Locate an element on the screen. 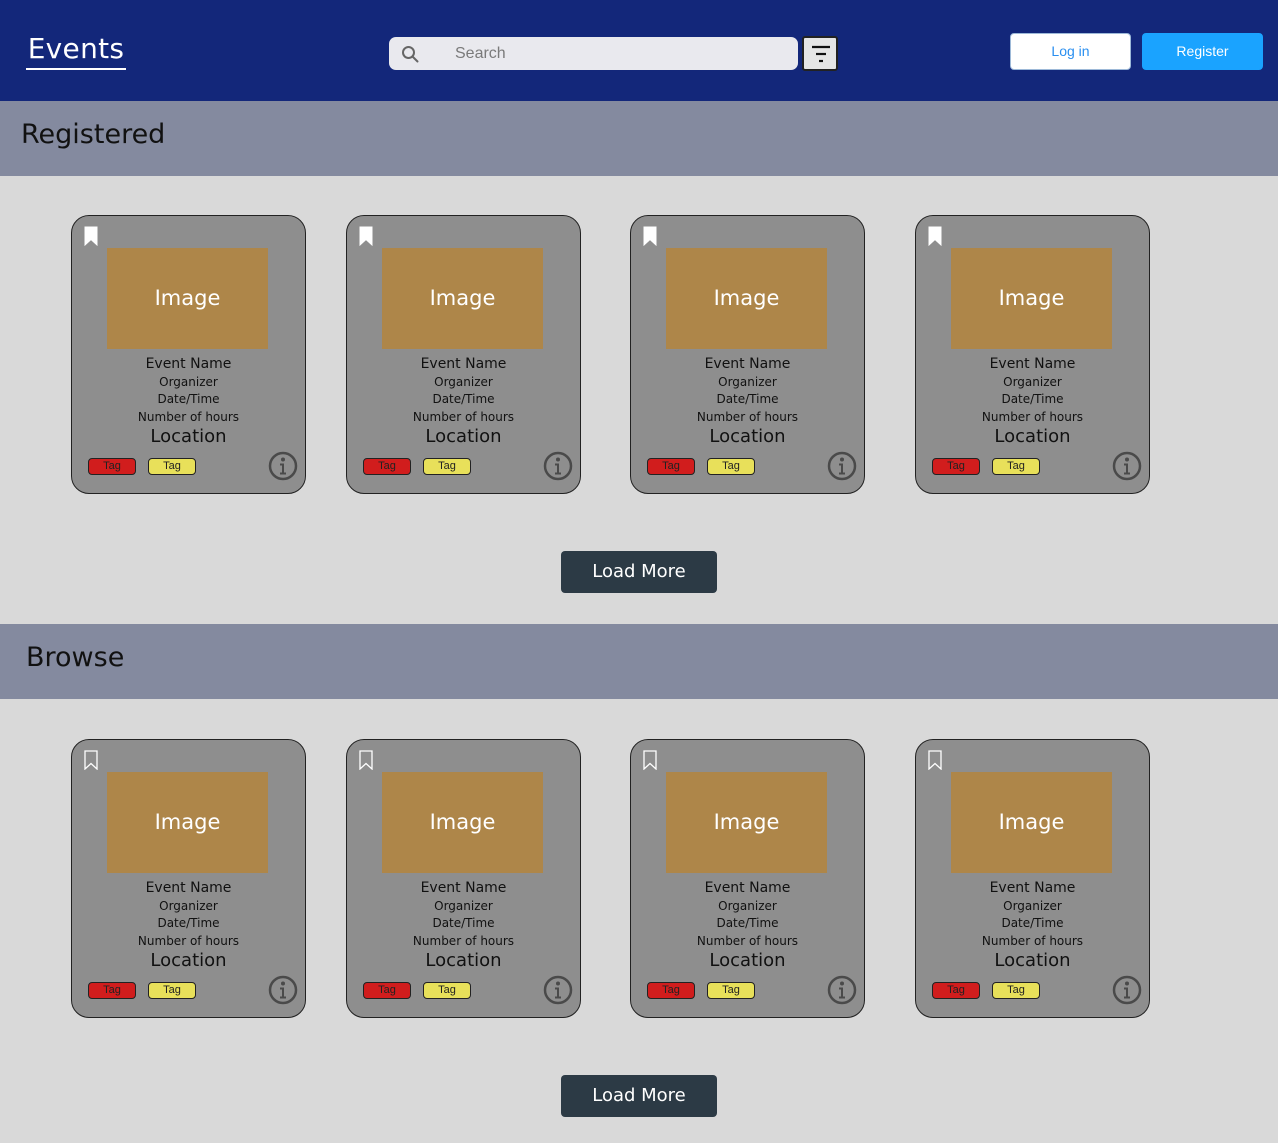 The image size is (1278, 1143). search-bar is located at coordinates (593, 53).